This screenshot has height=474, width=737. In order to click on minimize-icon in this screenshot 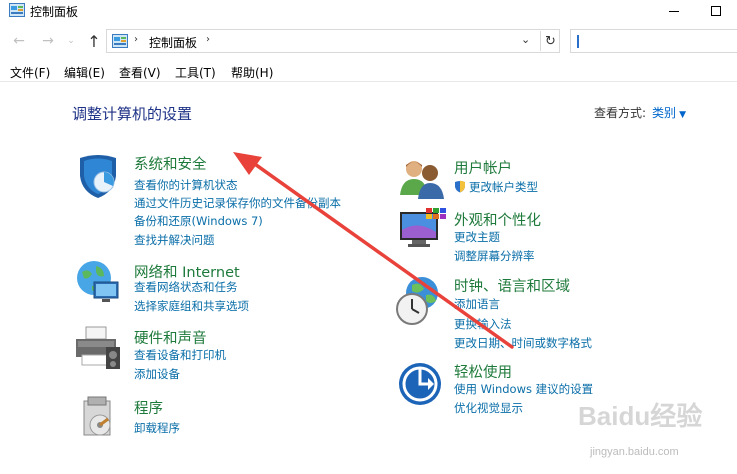, I will do `click(674, 11)`.